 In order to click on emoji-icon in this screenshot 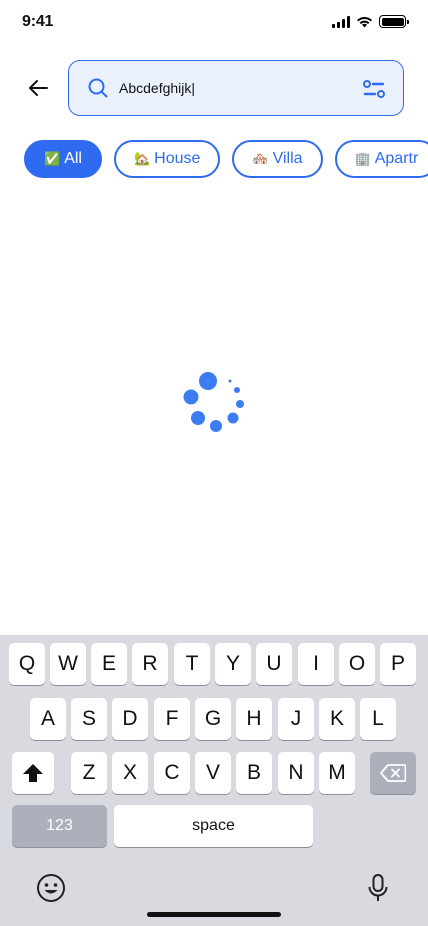, I will do `click(51, 888)`.